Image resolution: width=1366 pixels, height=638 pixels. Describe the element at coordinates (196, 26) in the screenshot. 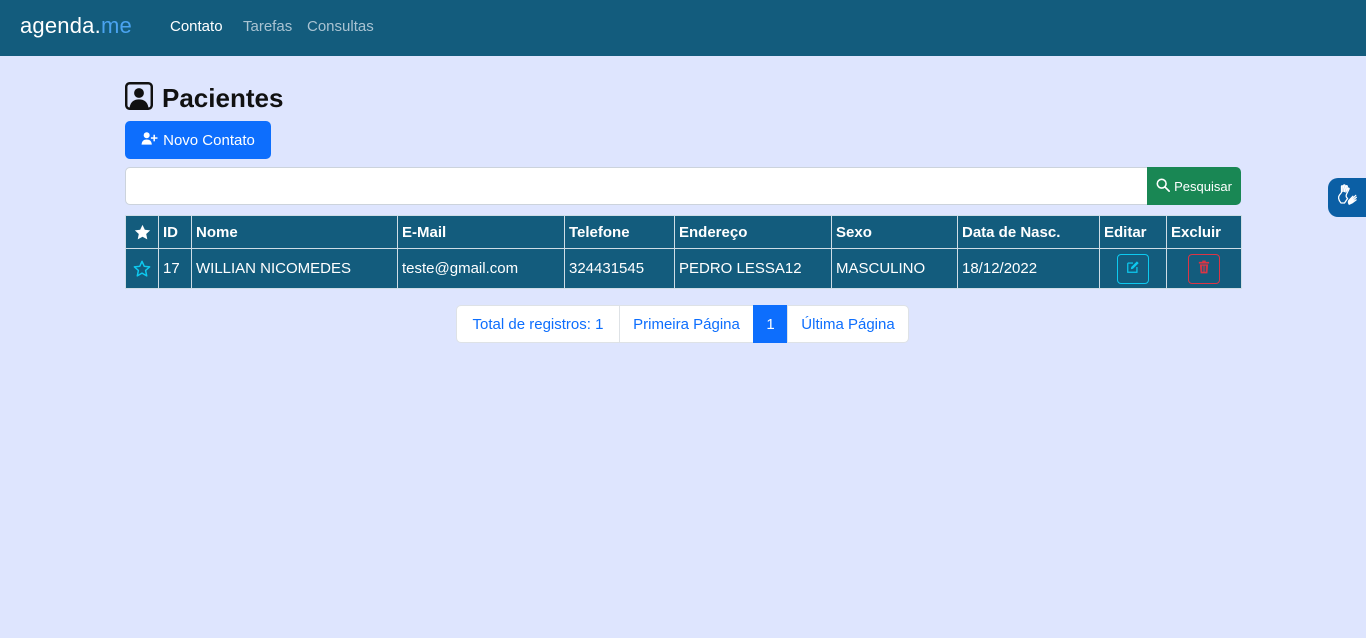

I see `nav-link-contato: Contato` at that location.